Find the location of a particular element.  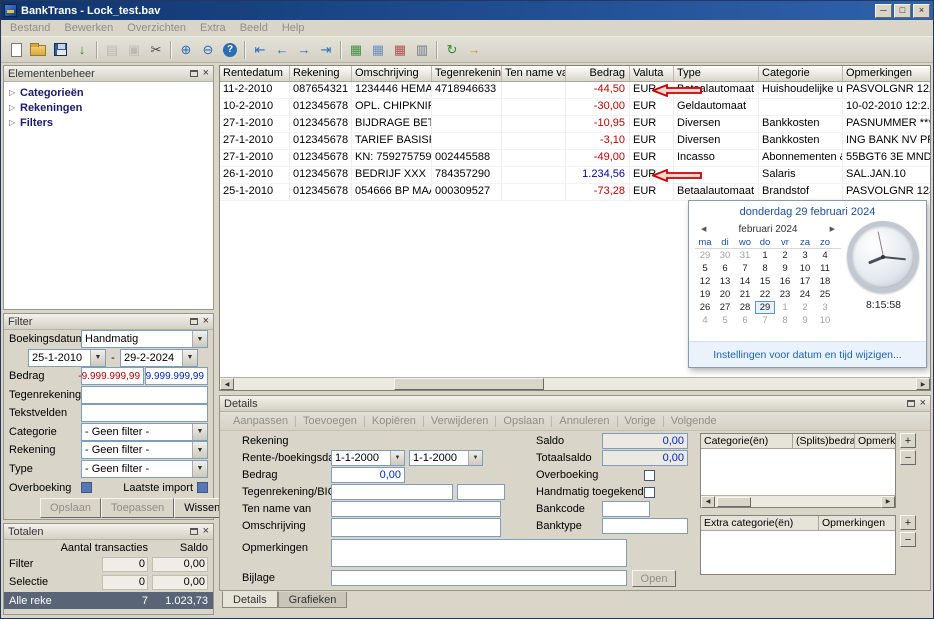

extra-column-header: Opmerkingen is located at coordinates (857, 523).